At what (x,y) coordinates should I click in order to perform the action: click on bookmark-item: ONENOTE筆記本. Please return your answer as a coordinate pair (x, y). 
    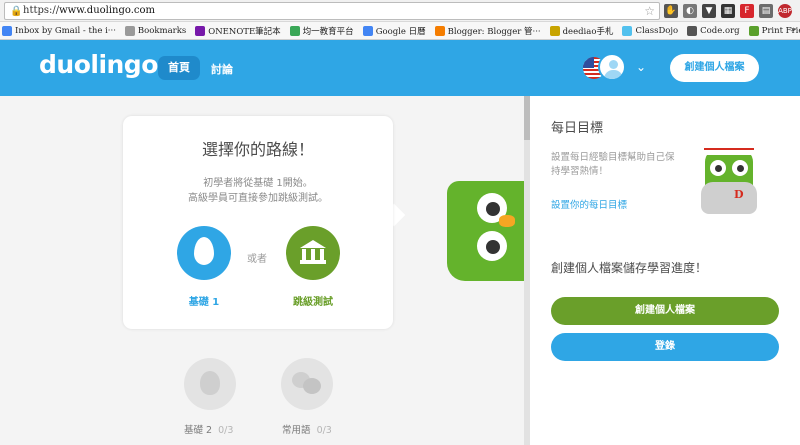
    Looking at the image, I should click on (238, 31).